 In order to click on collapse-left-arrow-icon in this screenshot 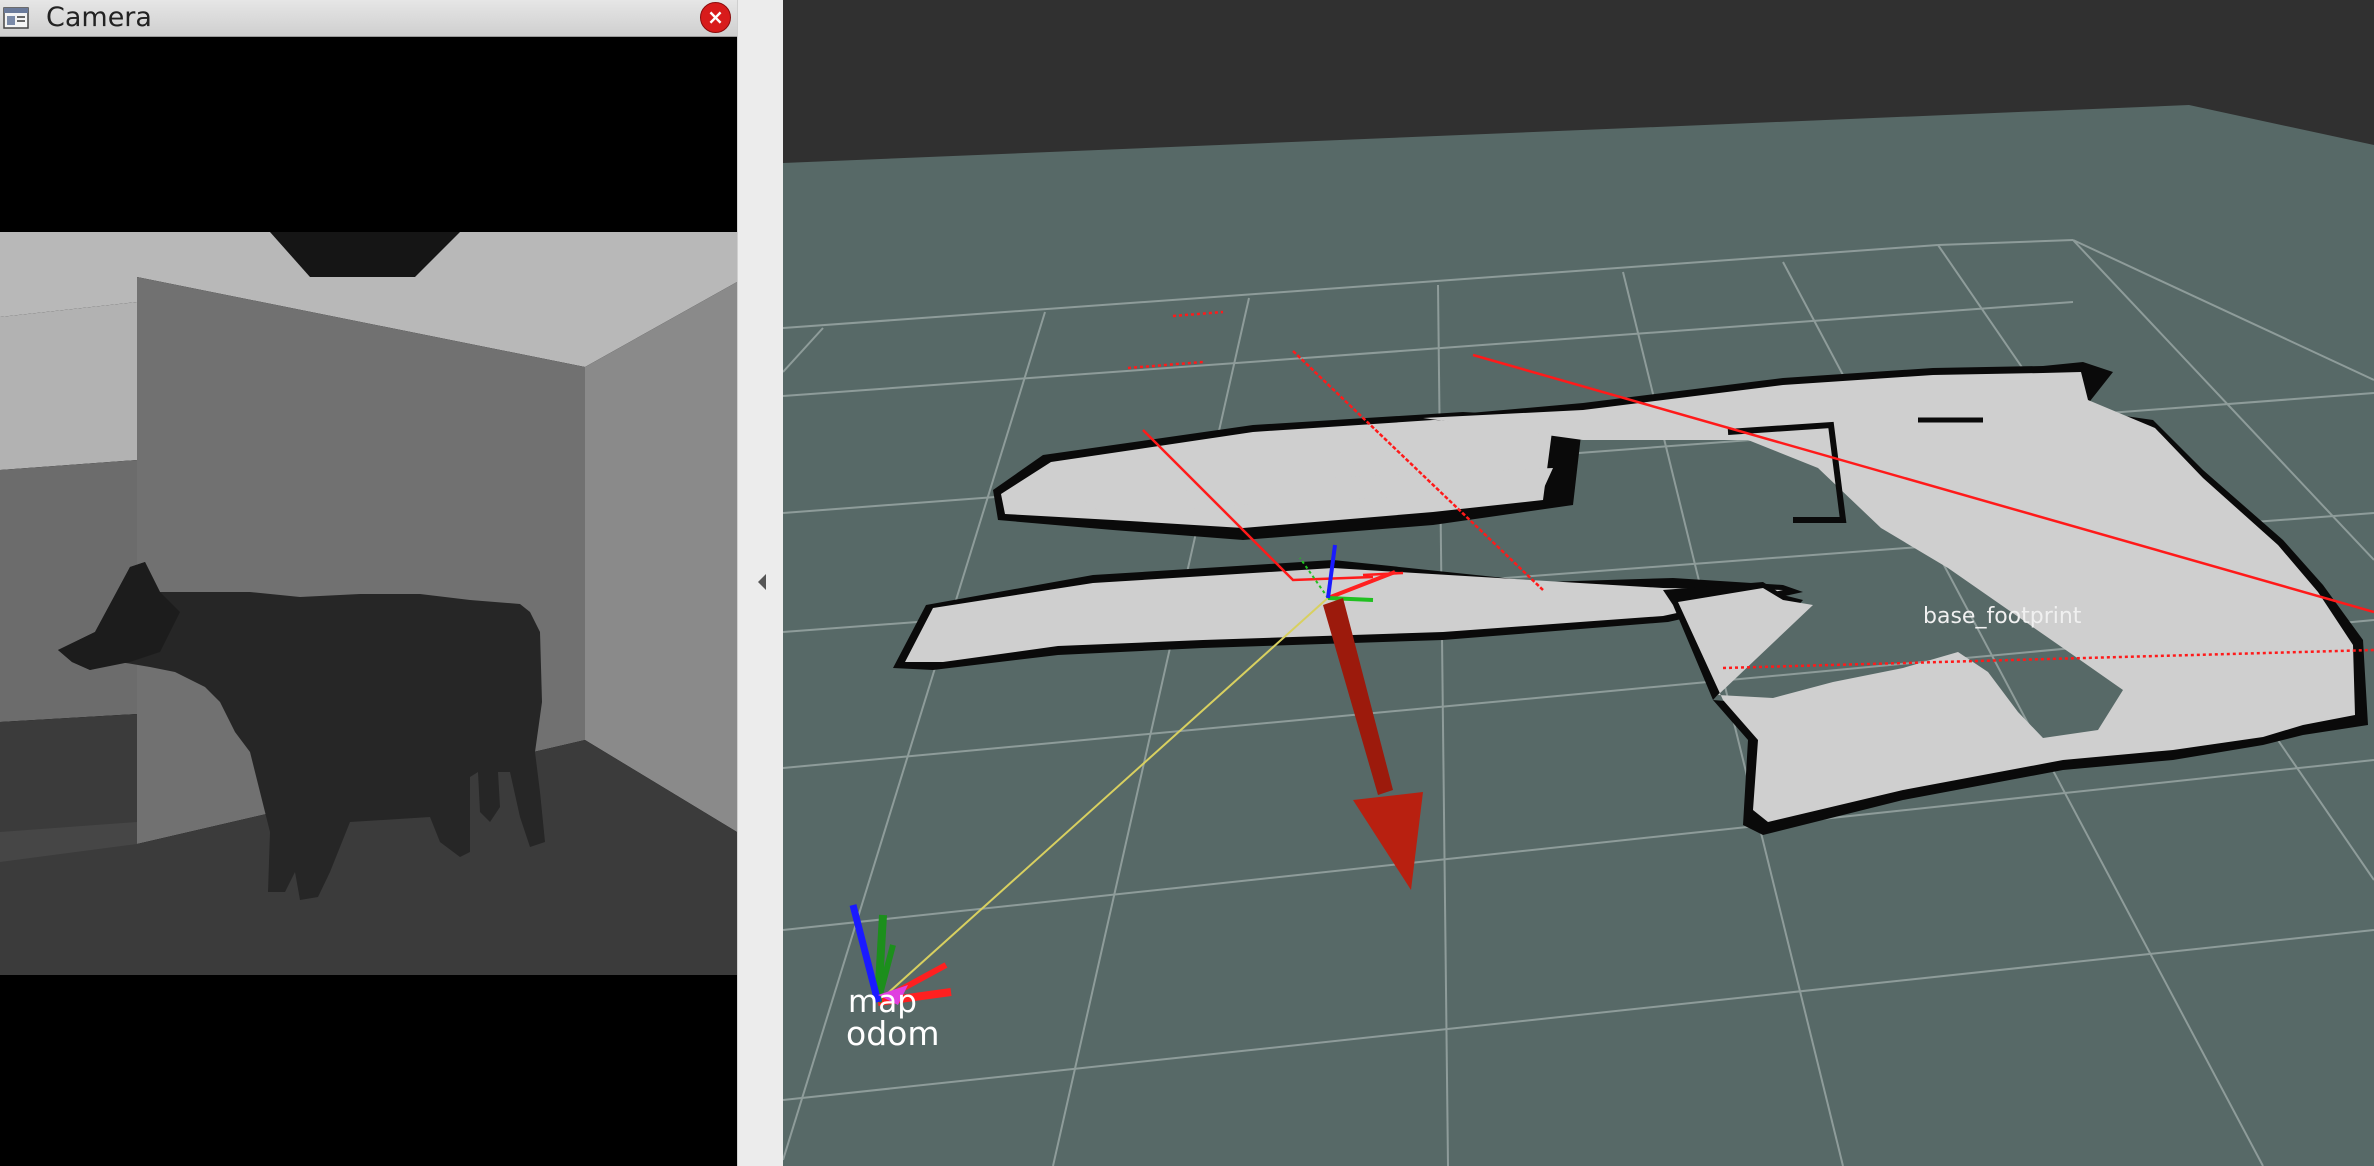, I will do `click(763, 582)`.